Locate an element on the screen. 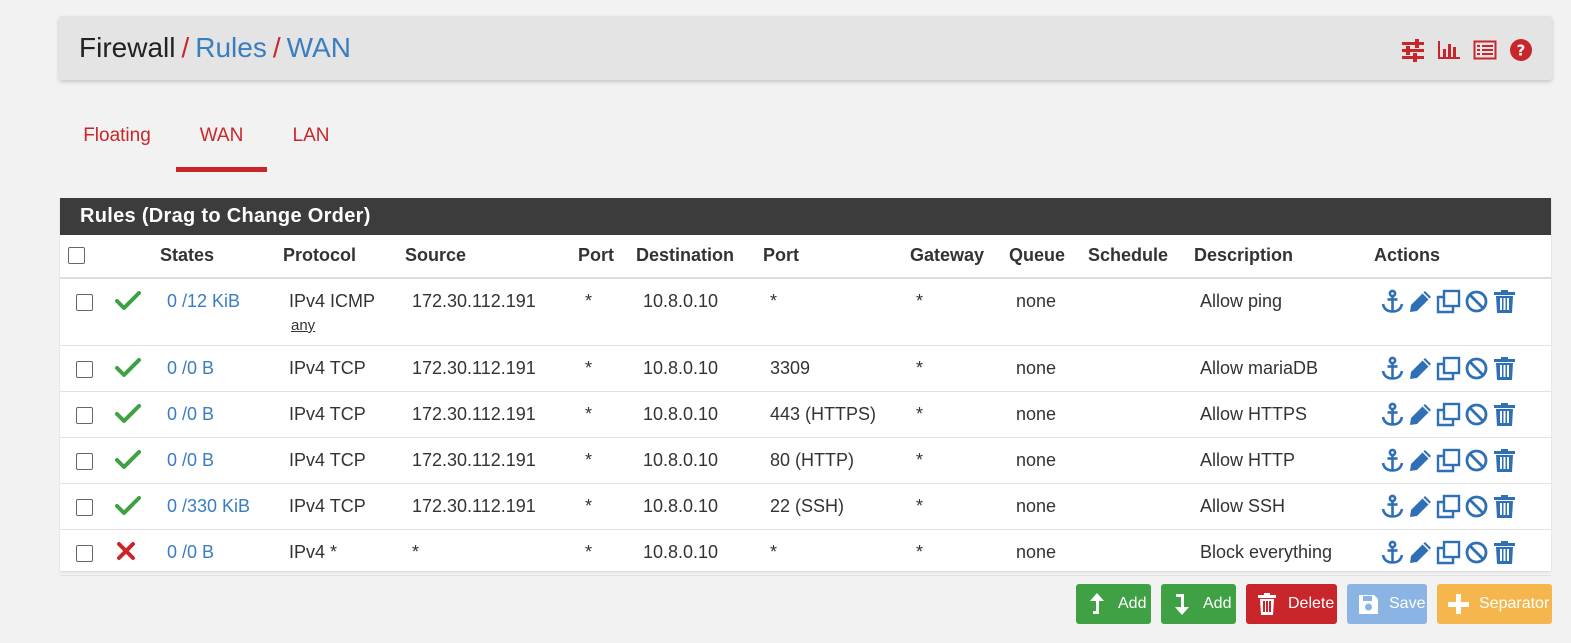 The width and height of the screenshot is (1571, 643). col-source: Source is located at coordinates (435, 255).